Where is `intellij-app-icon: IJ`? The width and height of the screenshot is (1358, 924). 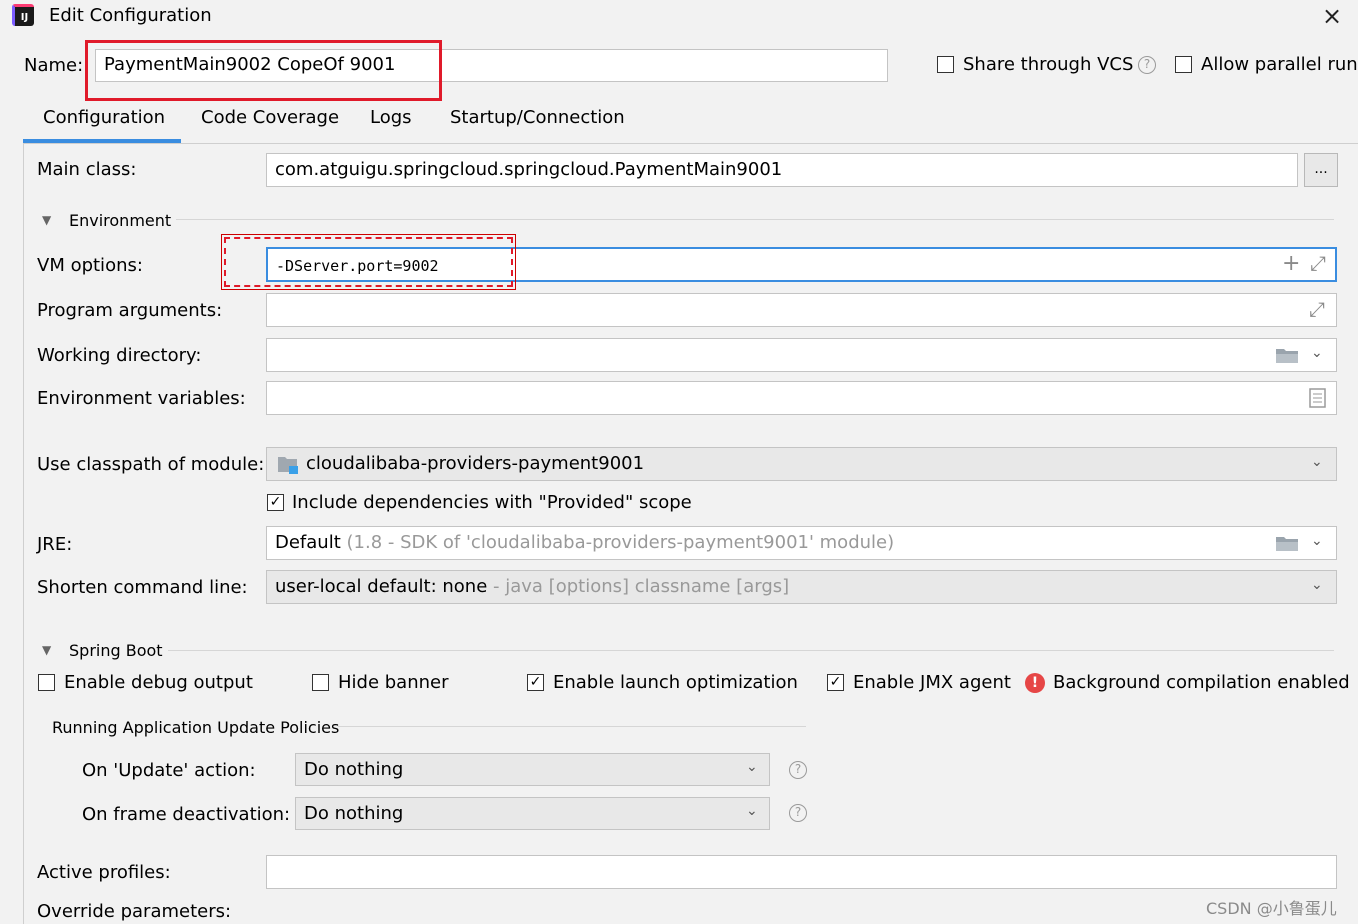 intellij-app-icon: IJ is located at coordinates (23, 15).